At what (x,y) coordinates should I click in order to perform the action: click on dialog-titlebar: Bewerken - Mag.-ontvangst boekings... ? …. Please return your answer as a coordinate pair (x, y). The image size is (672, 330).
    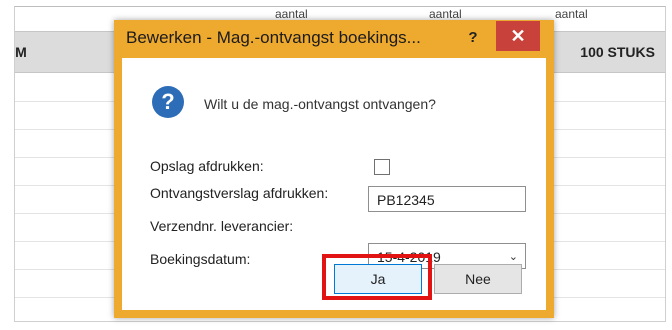
    Looking at the image, I should click on (334, 39).